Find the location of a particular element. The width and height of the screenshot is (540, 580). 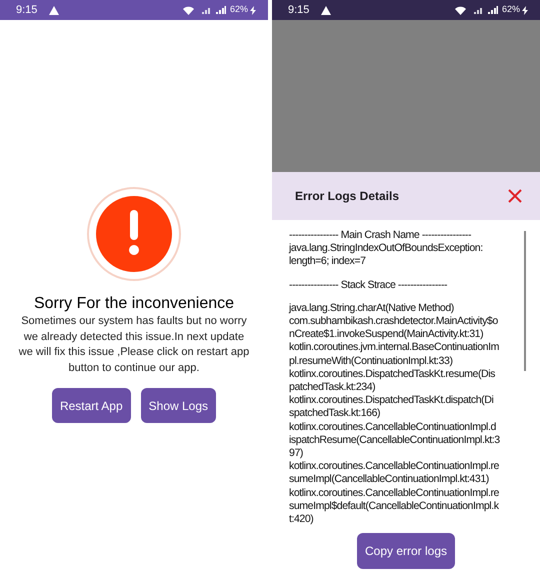

log-line: com.subhambikash.crashdetector.MainActivity$o is located at coordinates (393, 321).